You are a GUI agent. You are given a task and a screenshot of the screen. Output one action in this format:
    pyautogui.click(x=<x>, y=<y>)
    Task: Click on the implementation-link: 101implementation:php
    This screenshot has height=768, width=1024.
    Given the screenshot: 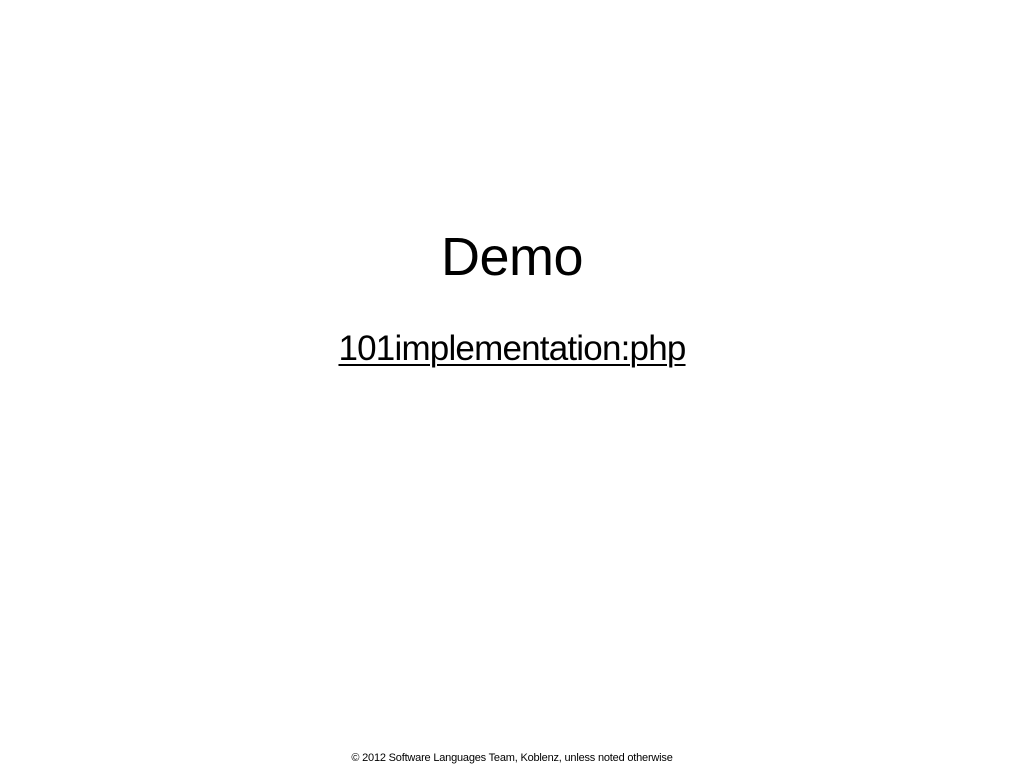 What is the action you would take?
    pyautogui.click(x=512, y=348)
    